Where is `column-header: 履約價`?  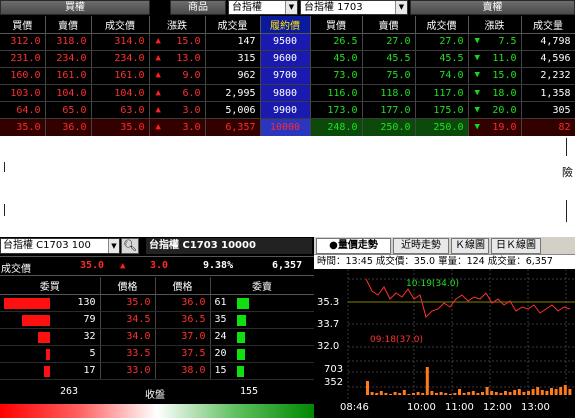 column-header: 履約價 is located at coordinates (285, 25).